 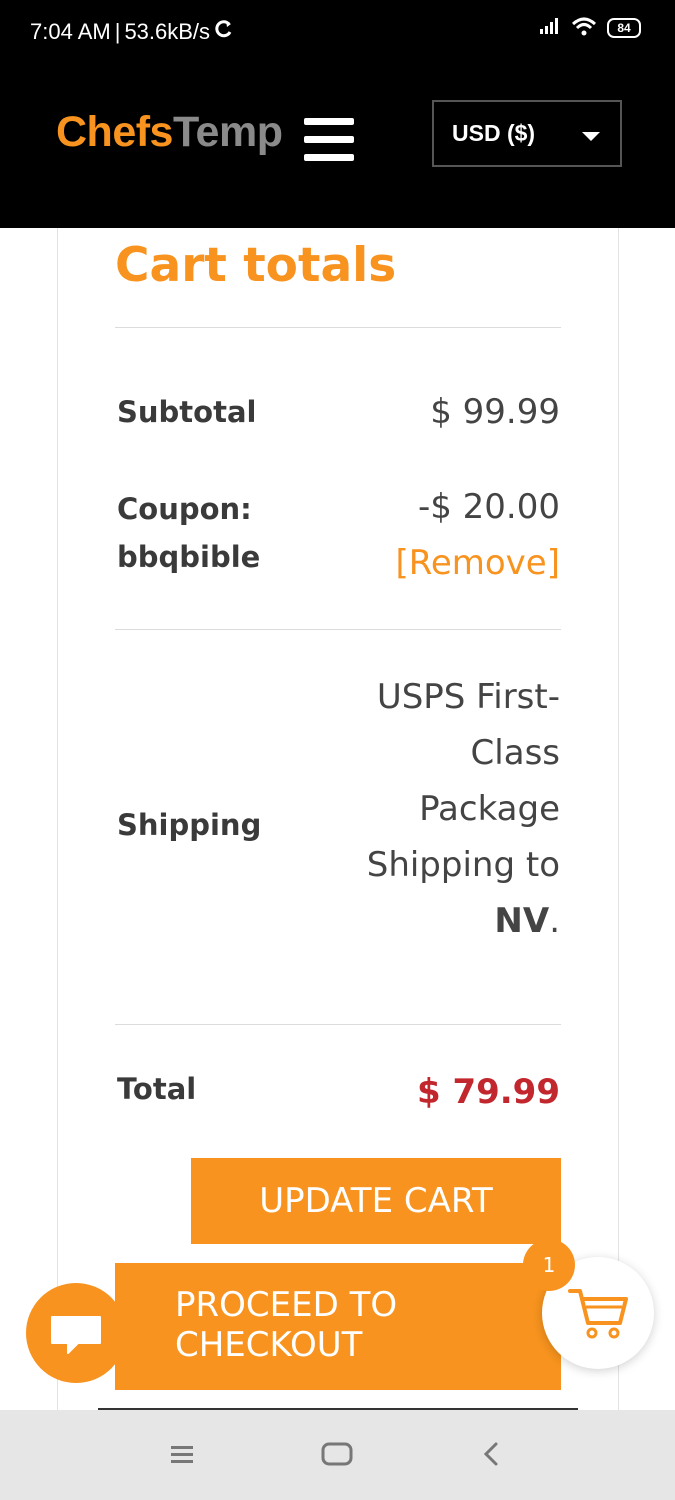 What do you see at coordinates (189, 825) in the screenshot?
I see `shipping-label: Shipping` at bounding box center [189, 825].